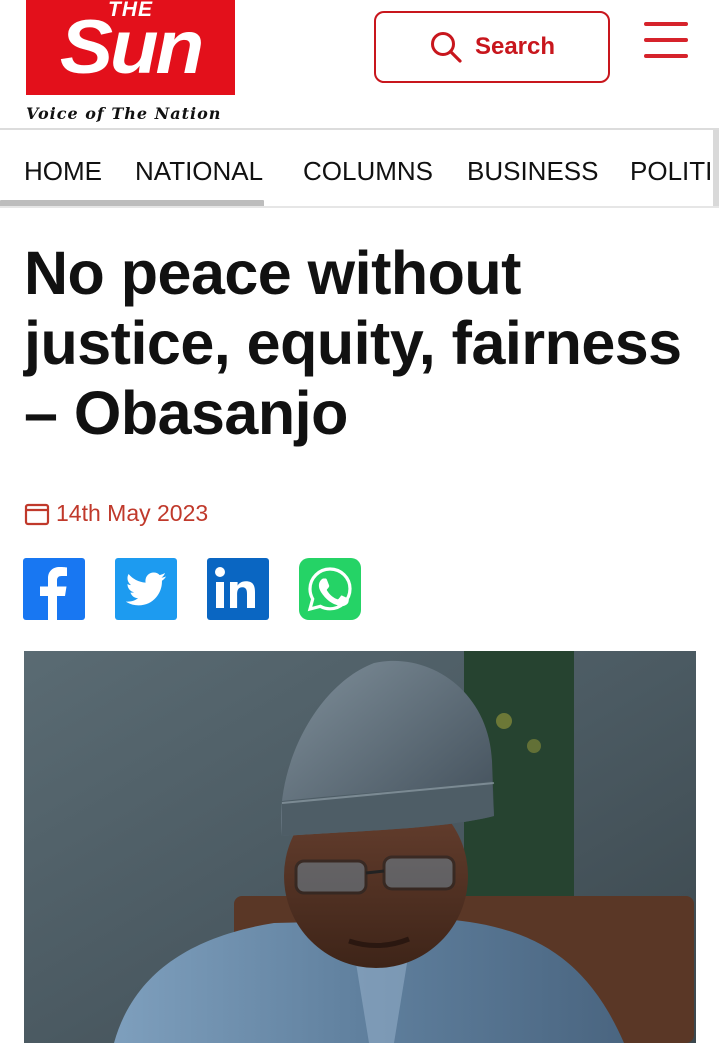  Describe the element at coordinates (368, 171) in the screenshot. I see `nav-item-columns: COLUMNS` at that location.